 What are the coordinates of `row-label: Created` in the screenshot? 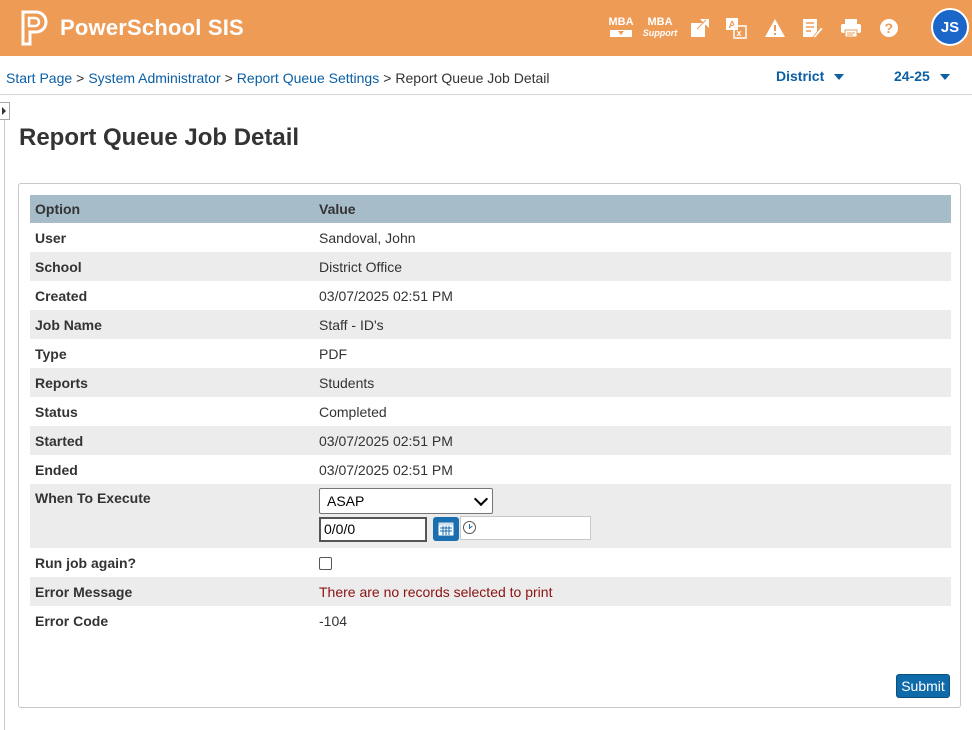 It's located at (61, 295).